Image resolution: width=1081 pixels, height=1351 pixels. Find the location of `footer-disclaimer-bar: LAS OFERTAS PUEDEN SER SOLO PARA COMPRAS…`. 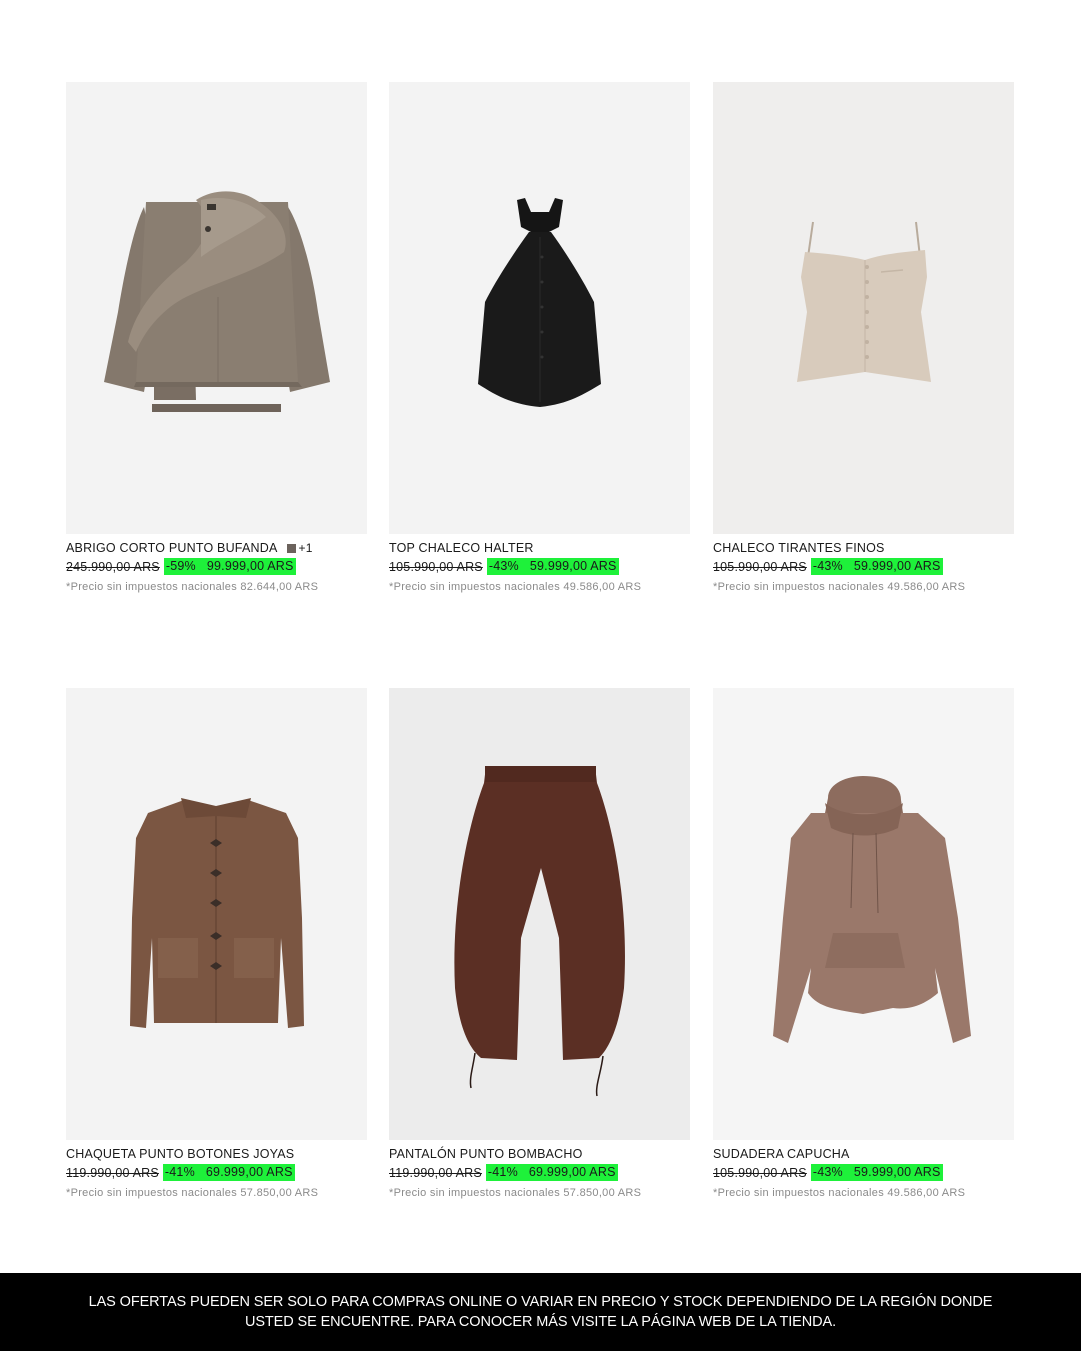

footer-disclaimer-bar: LAS OFERTAS PUEDEN SER SOLO PARA COMPRAS… is located at coordinates (540, 1312).